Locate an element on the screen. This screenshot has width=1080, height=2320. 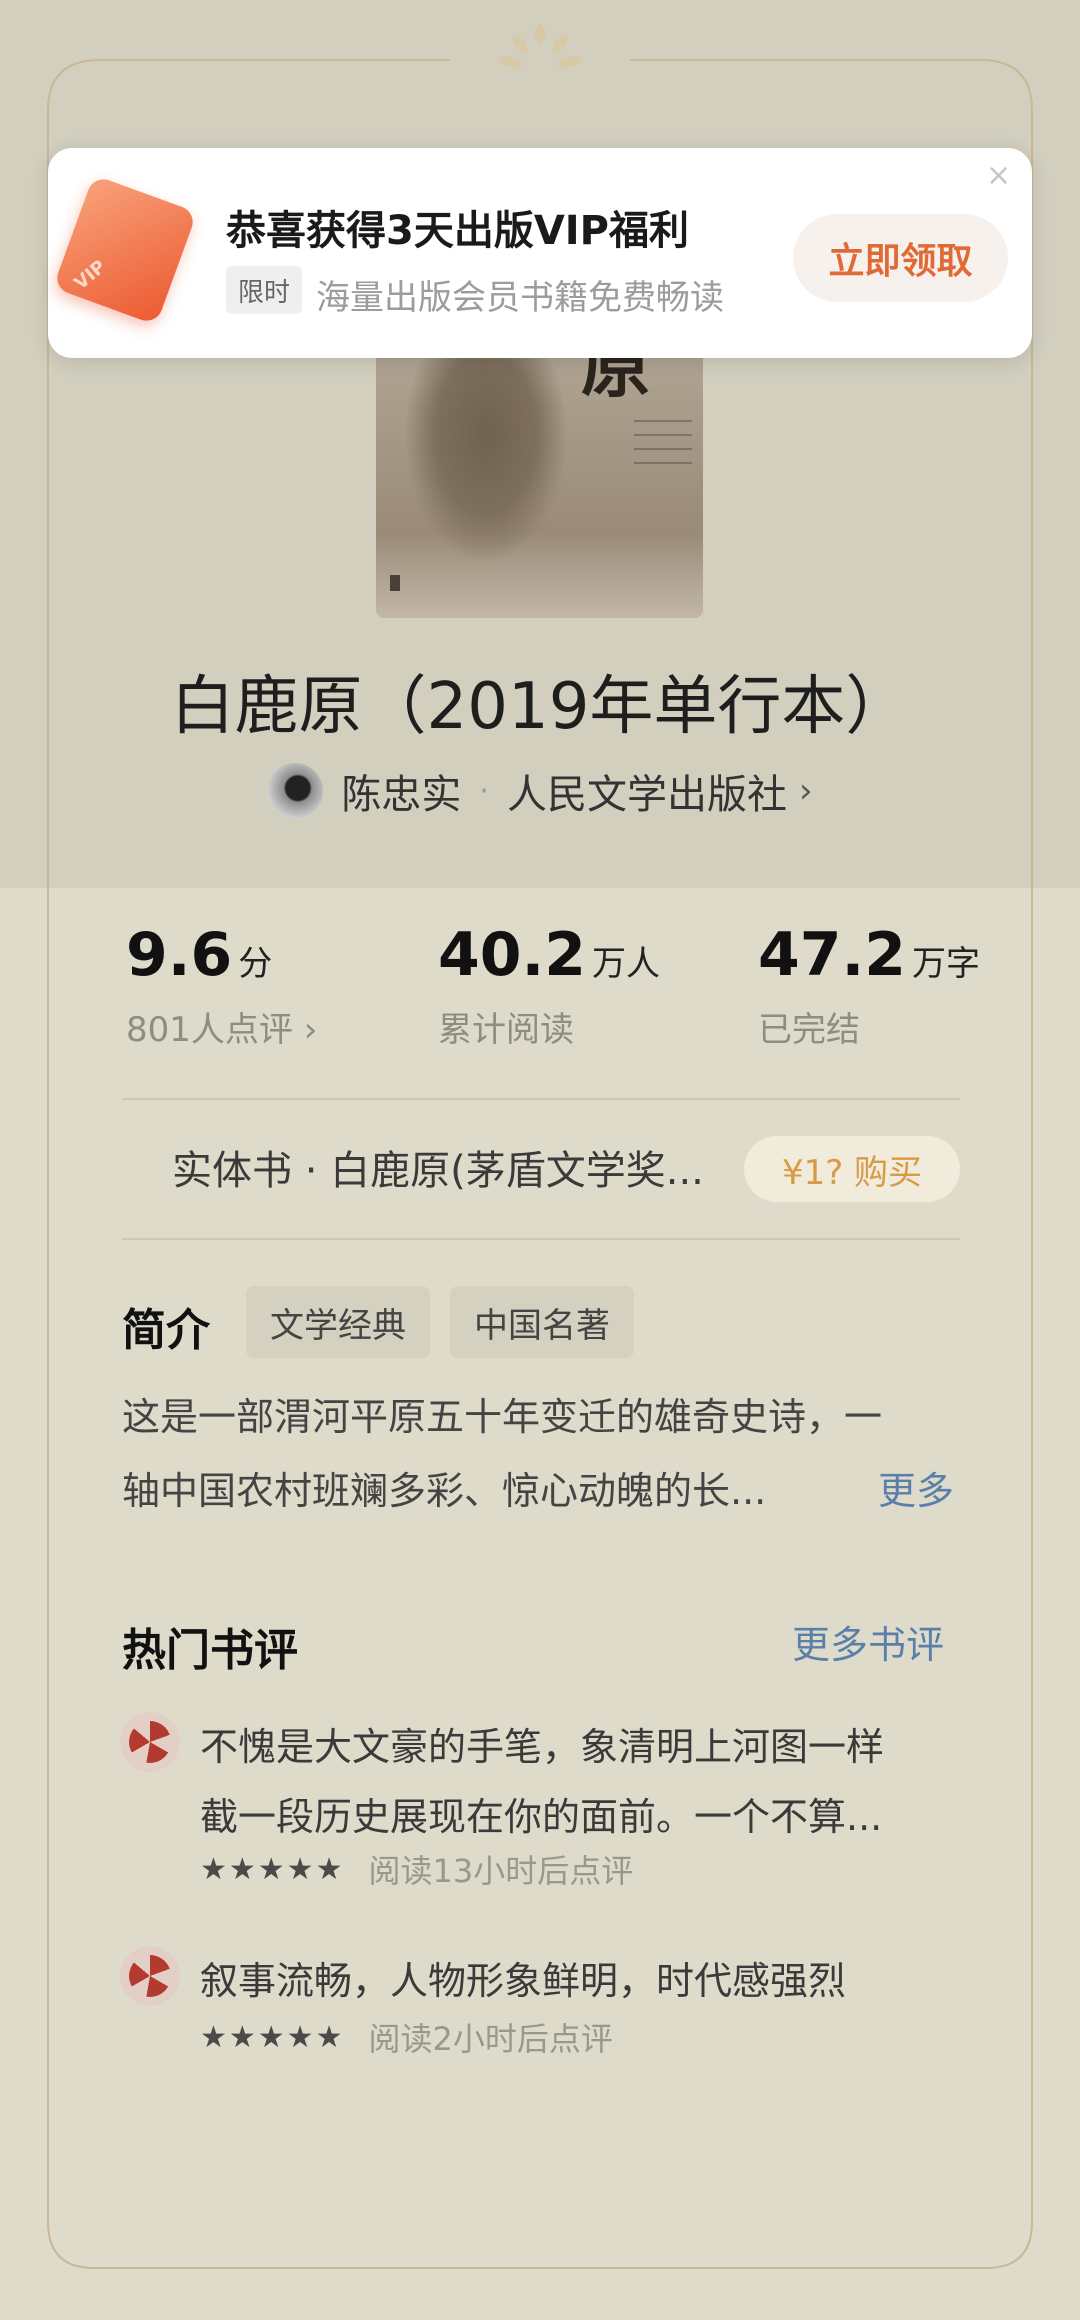
vip-promo-popup: VIP 恭喜获得3天出版VIP福利 限时 海量出版会员书籍免费畅读 立即领取 × is located at coordinates (540, 253).